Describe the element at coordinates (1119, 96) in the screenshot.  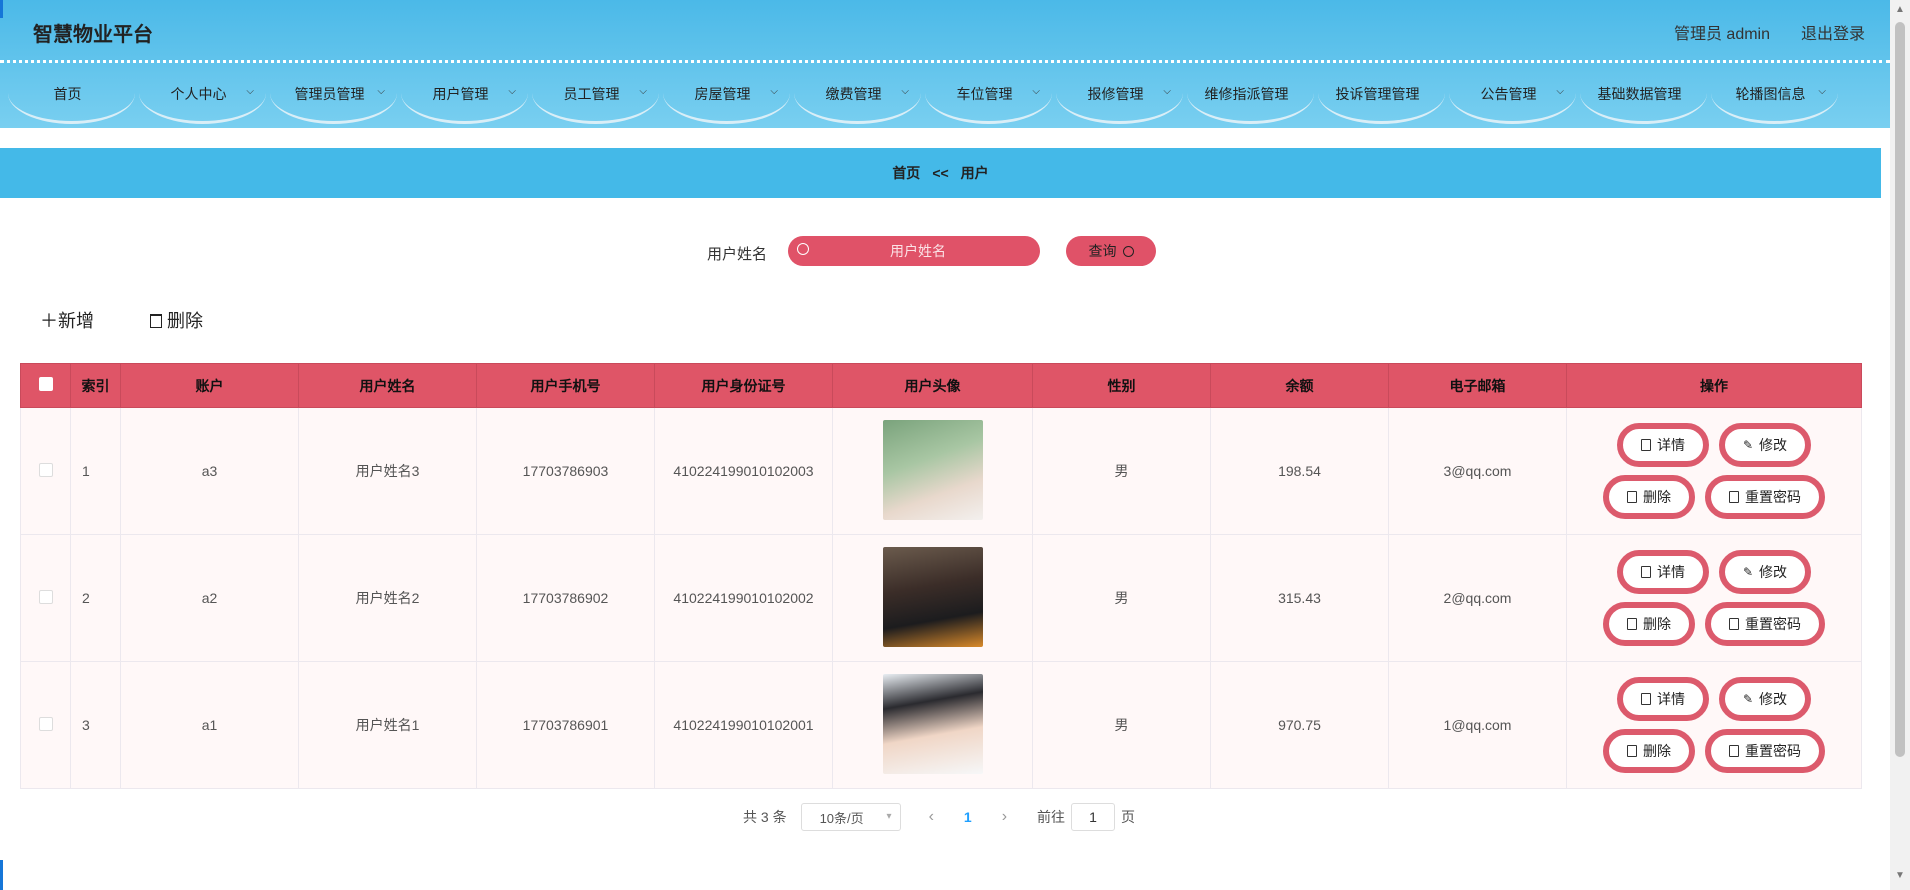
I see `nav-item: 报修管理 ⌵` at that location.